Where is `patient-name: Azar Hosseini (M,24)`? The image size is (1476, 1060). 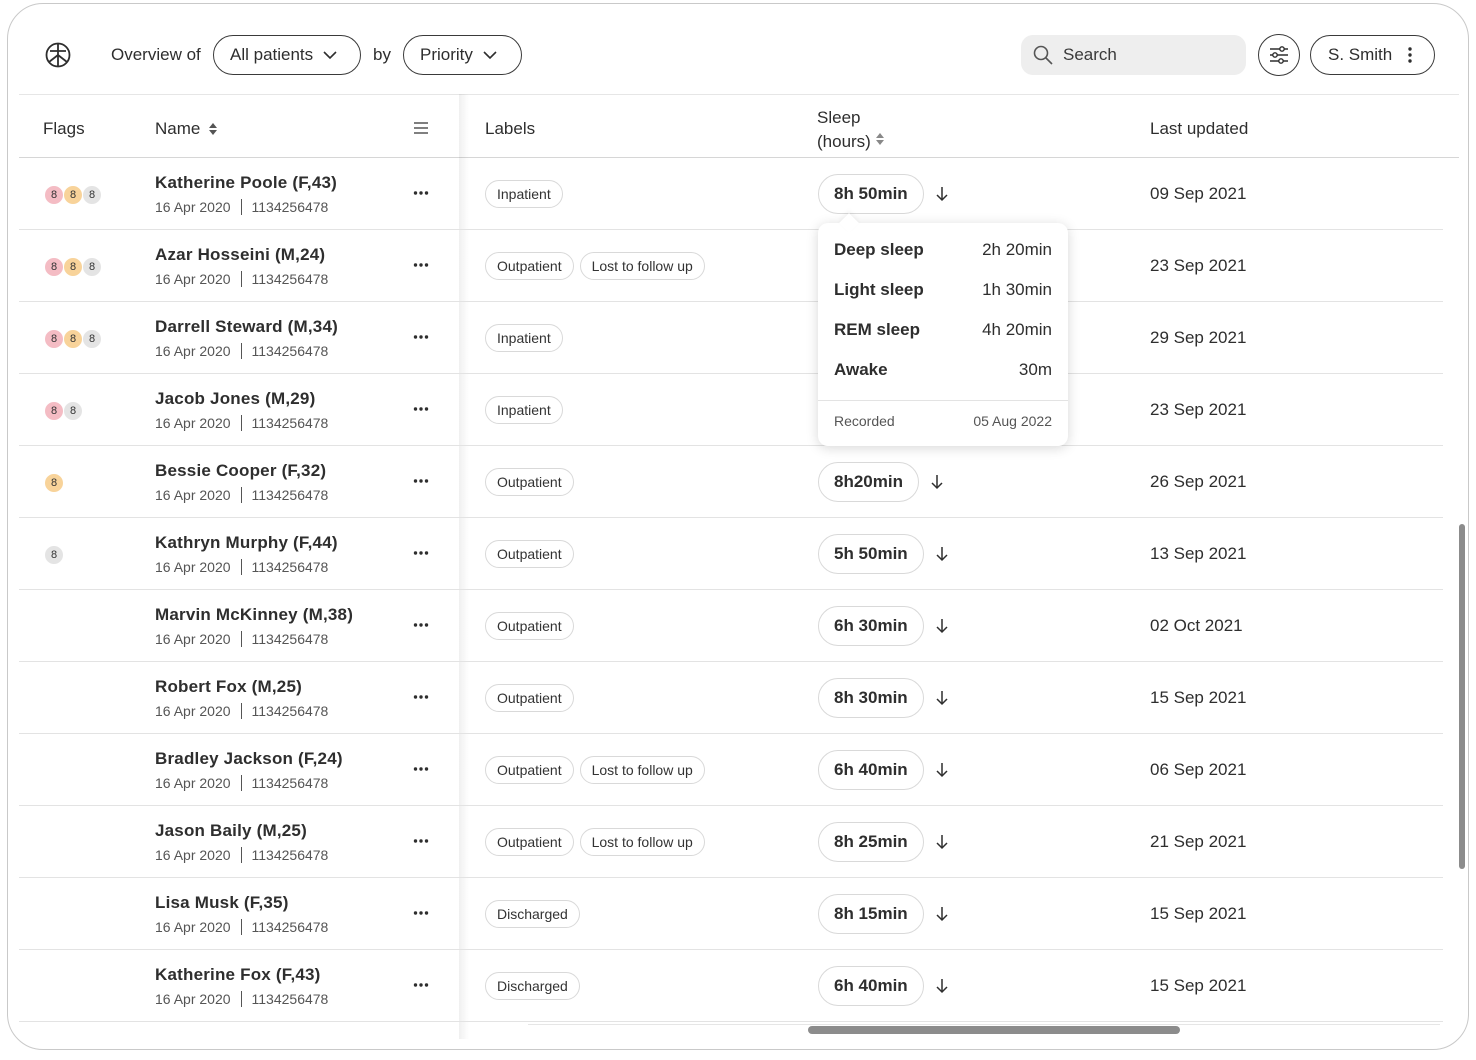
patient-name: Azar Hosseini (M,24) is located at coordinates (240, 255).